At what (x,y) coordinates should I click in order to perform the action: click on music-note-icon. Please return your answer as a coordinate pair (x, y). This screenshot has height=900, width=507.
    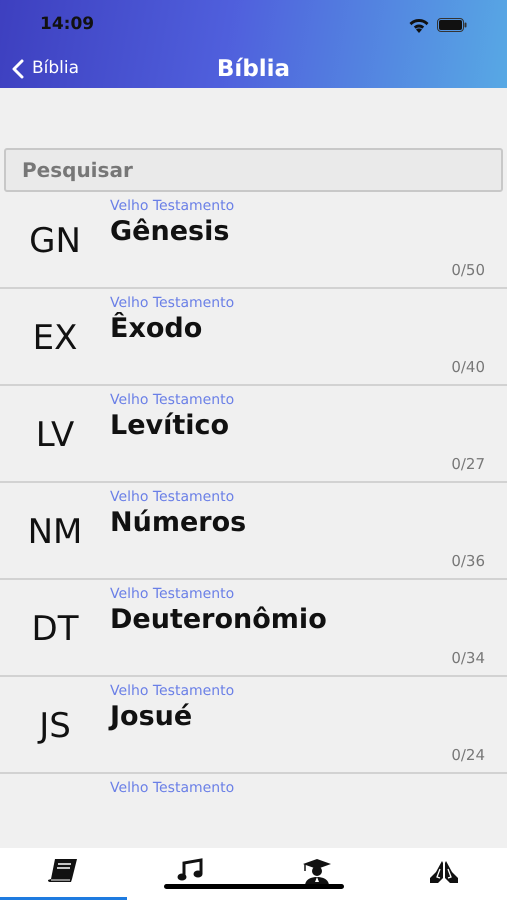
    Looking at the image, I should click on (190, 870).